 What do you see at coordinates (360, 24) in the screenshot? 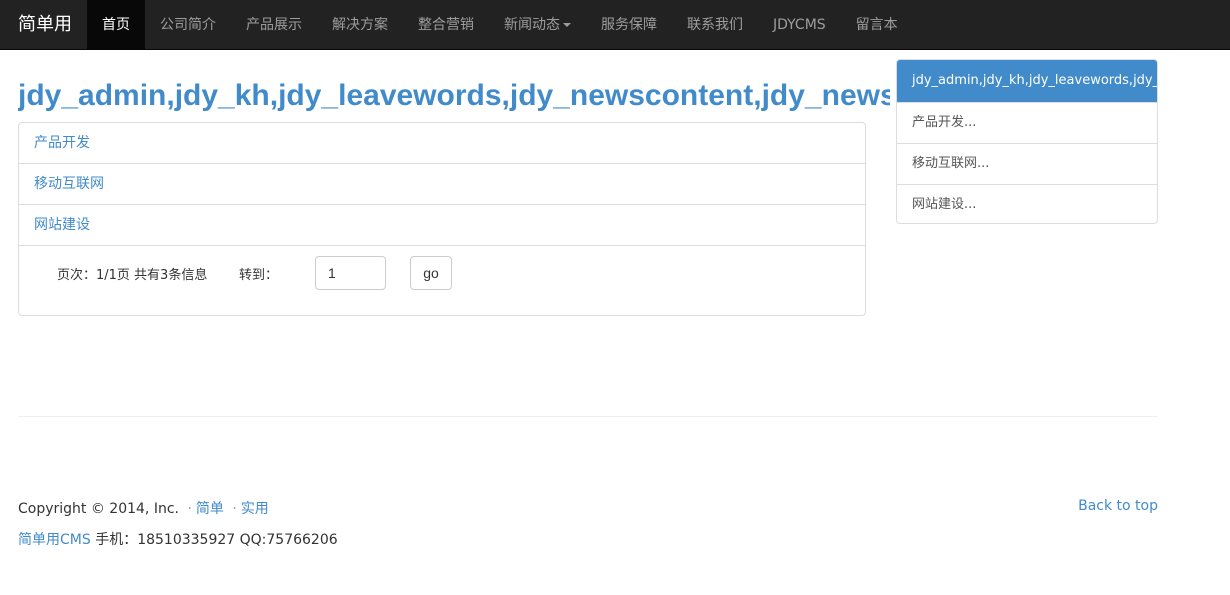
I see `nav-item-solutions: 解决方案` at bounding box center [360, 24].